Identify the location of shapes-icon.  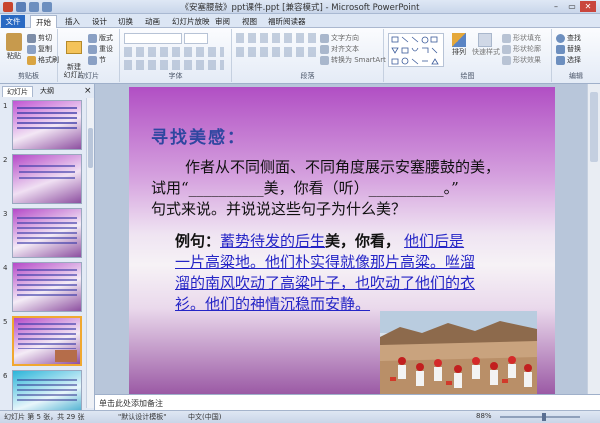
(415, 50).